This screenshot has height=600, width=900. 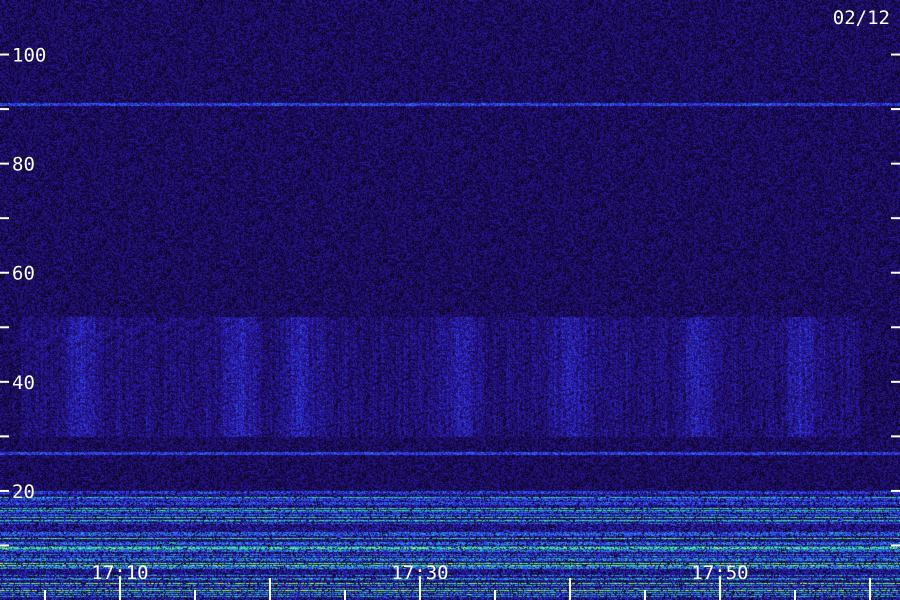 What do you see at coordinates (419, 573) in the screenshot?
I see `x-tick-label-17-30: 17:30` at bounding box center [419, 573].